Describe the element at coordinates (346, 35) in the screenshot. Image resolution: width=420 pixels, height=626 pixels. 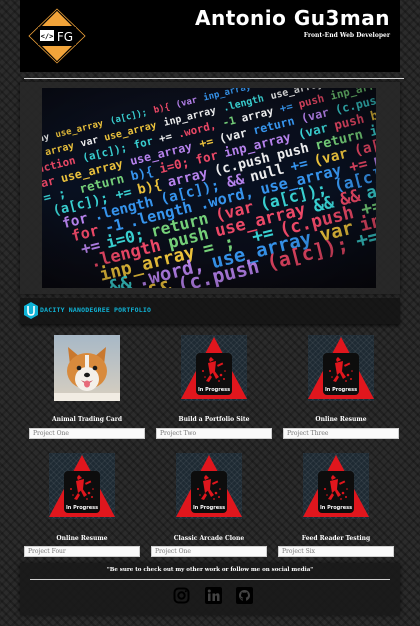
I see `site-owner-role: Front-End Web Developer` at that location.